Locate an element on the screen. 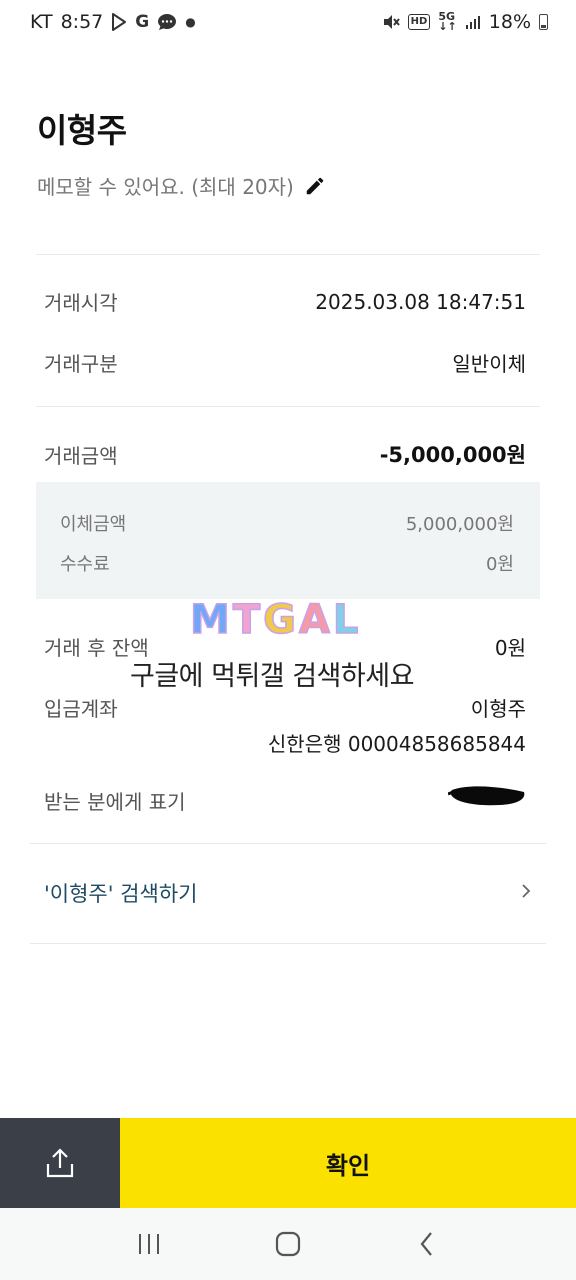 Image resolution: width=576 pixels, height=1280 pixels. watermark-letter: A is located at coordinates (314, 620).